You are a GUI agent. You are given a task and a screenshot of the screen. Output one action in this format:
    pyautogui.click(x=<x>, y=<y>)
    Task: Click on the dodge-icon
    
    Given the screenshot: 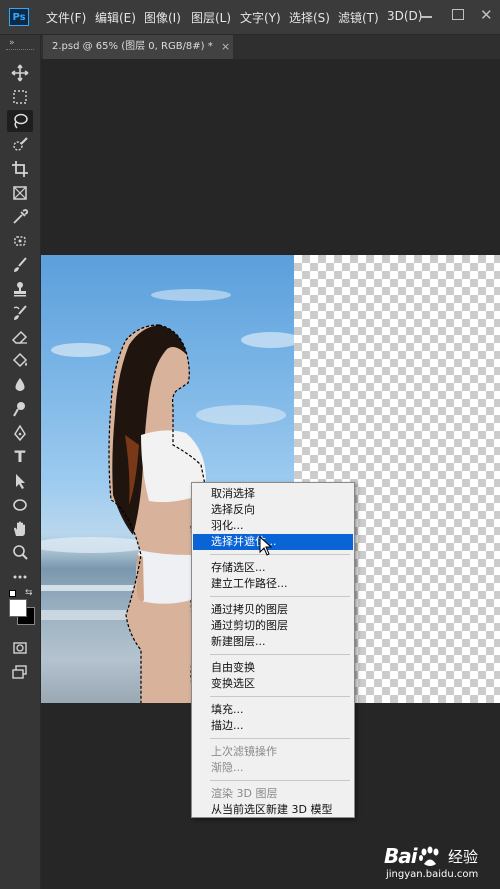 What is the action you would take?
    pyautogui.click(x=20, y=409)
    